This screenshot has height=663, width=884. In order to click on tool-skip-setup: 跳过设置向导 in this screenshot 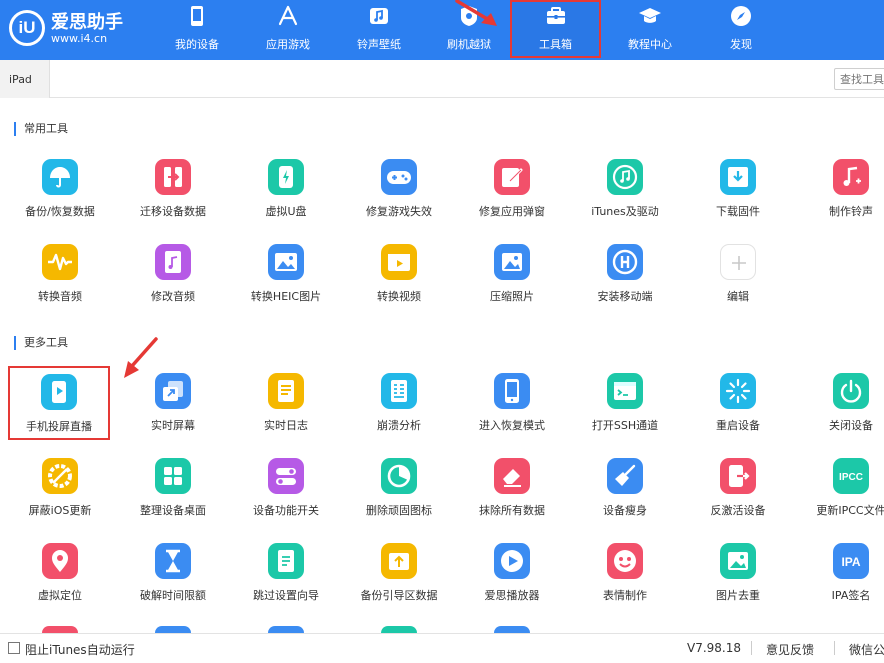, I will do `click(286, 583)`.